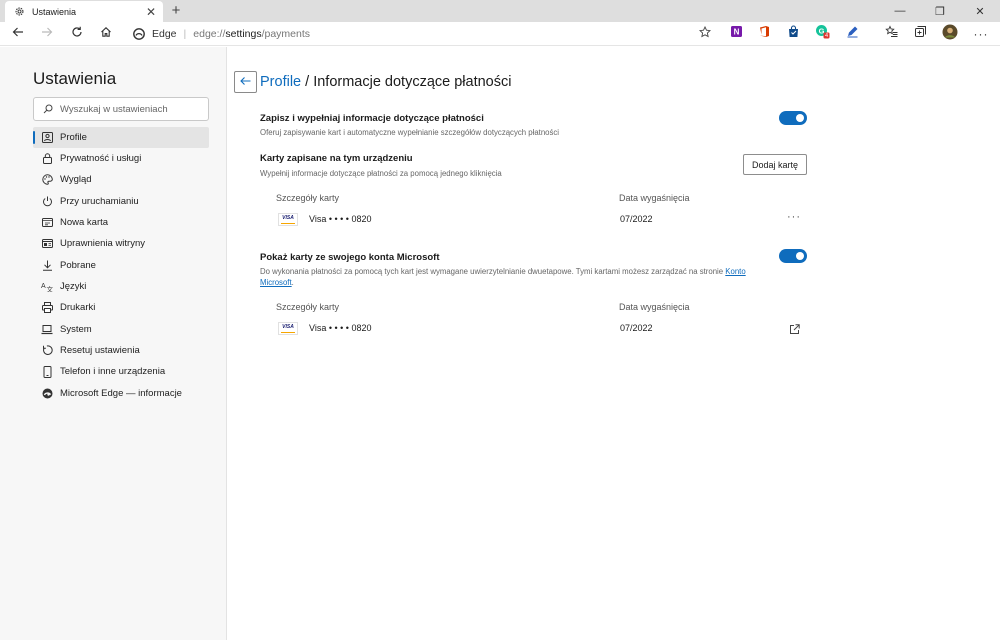 The width and height of the screenshot is (1000, 640). Describe the element at coordinates (47, 222) in the screenshot. I see `new-tab-icon` at that location.